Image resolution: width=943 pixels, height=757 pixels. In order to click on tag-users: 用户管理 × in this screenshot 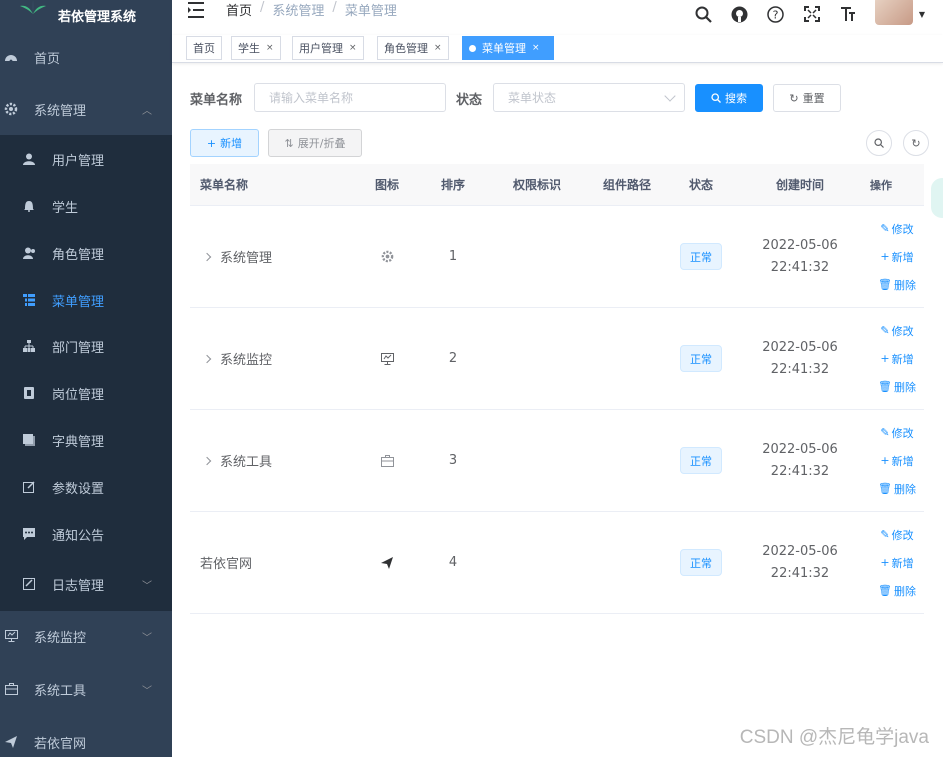, I will do `click(328, 48)`.